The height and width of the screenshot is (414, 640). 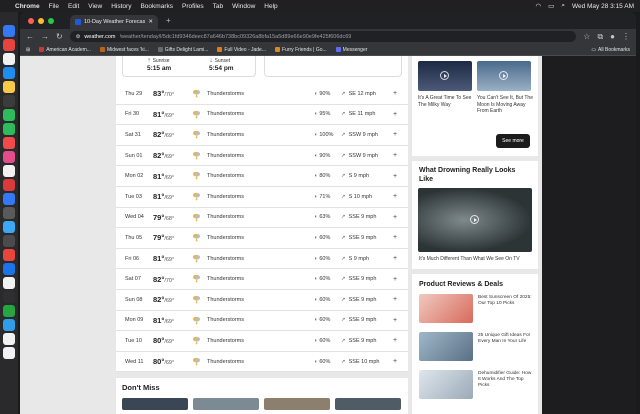 I want to click on menu-app-name: Chrome, so click(x=27, y=6).